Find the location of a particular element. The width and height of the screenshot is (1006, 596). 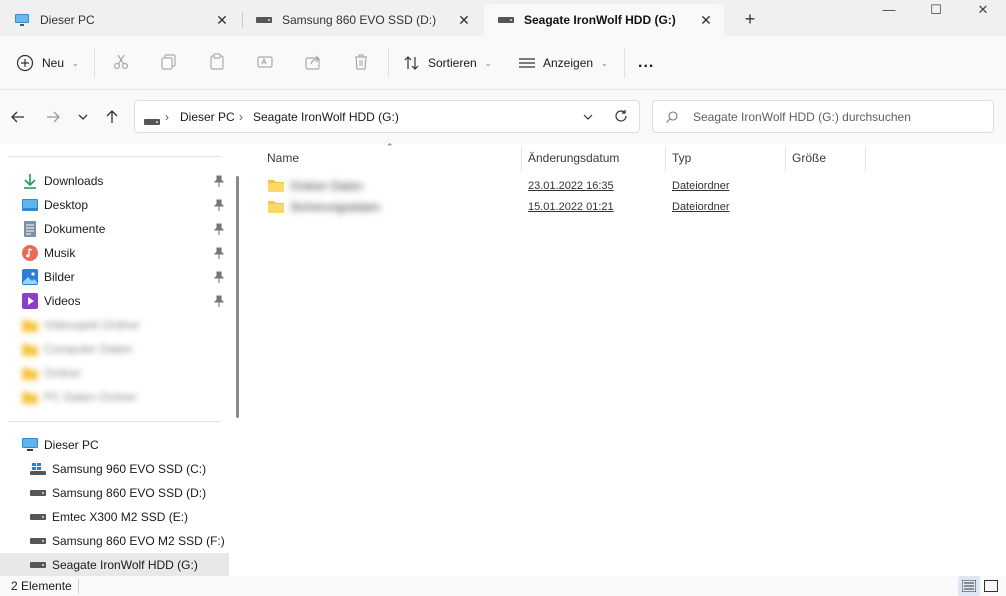

new-tab-button: + is located at coordinates (750, 19).